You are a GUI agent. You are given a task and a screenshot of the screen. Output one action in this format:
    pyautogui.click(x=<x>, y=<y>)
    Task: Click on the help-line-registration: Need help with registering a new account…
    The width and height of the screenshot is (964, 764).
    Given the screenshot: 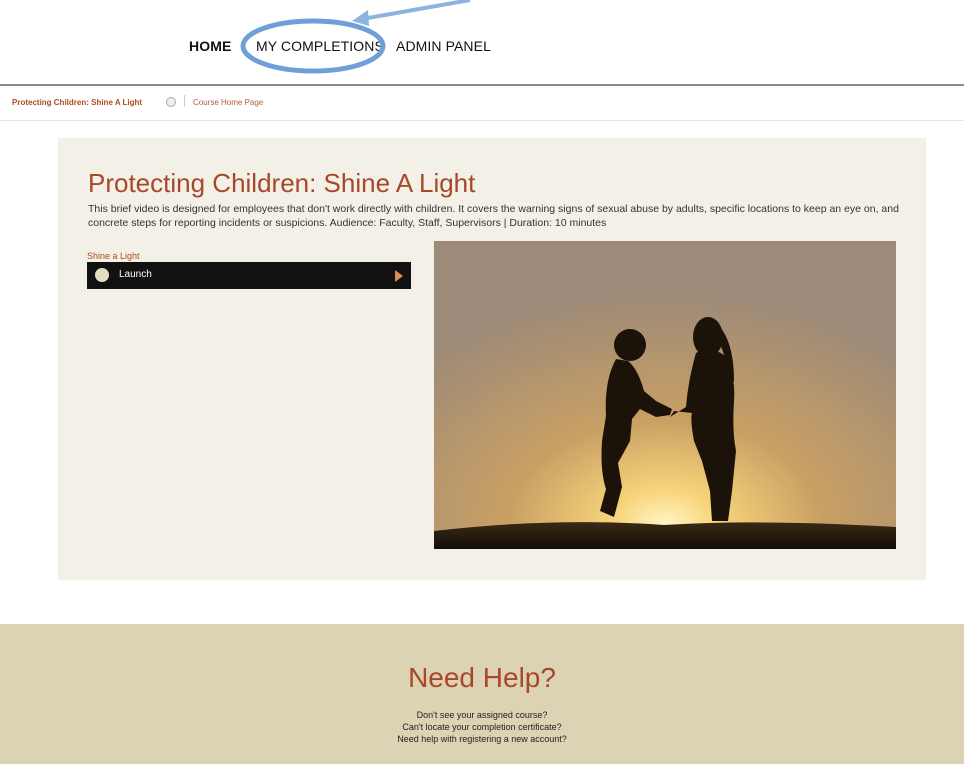 What is the action you would take?
    pyautogui.click(x=482, y=739)
    